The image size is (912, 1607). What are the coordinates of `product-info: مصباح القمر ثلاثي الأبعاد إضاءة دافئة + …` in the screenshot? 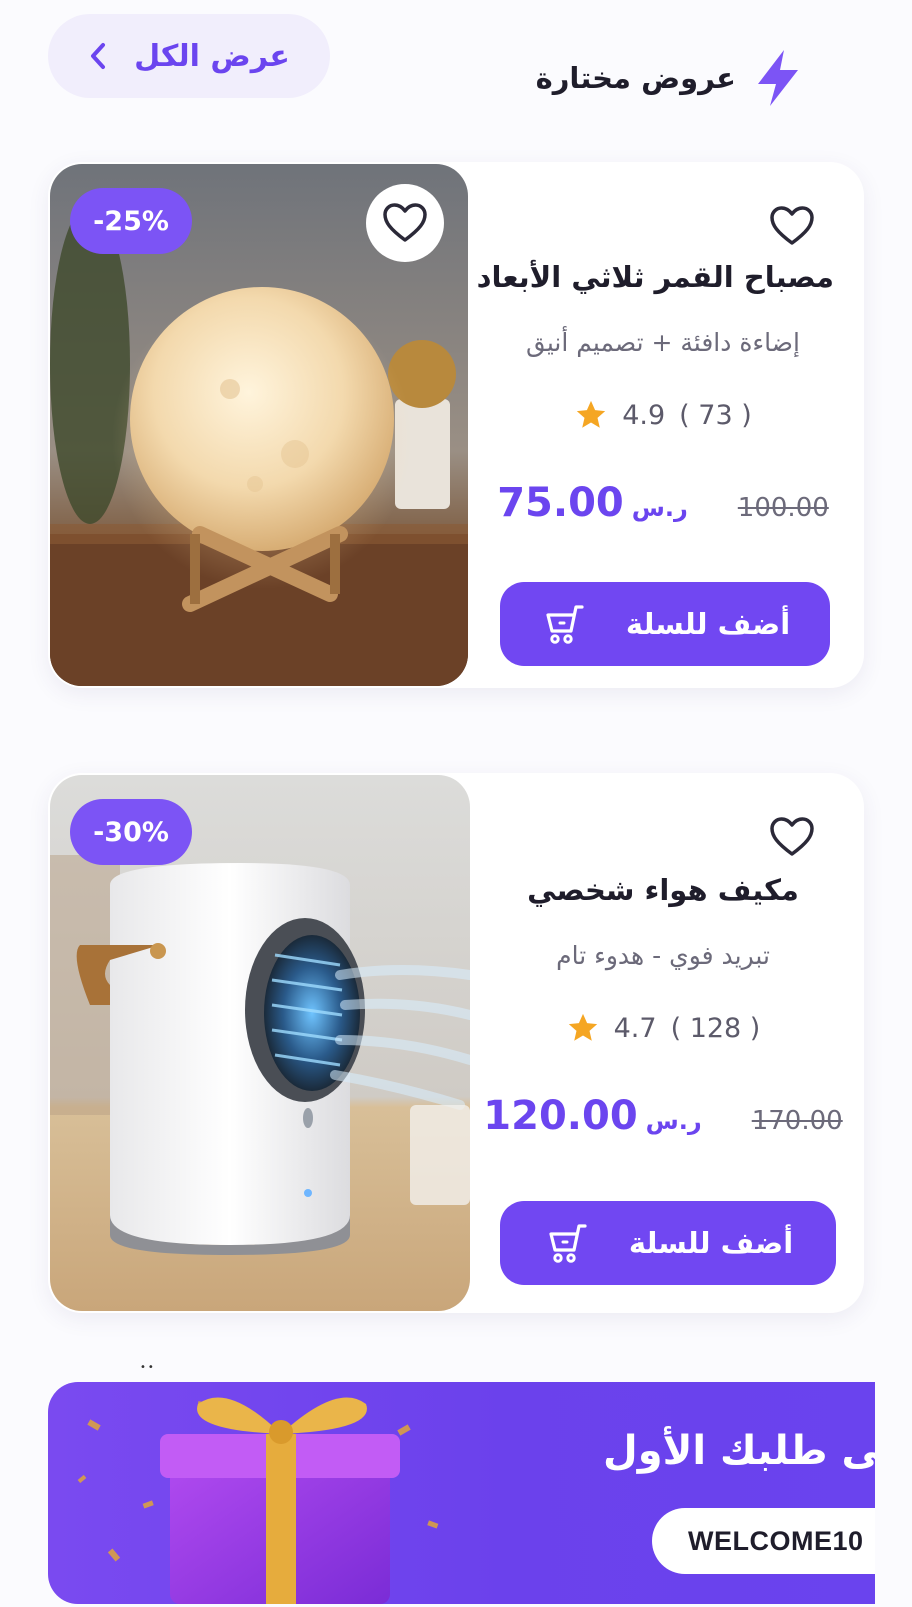 It's located at (655, 425).